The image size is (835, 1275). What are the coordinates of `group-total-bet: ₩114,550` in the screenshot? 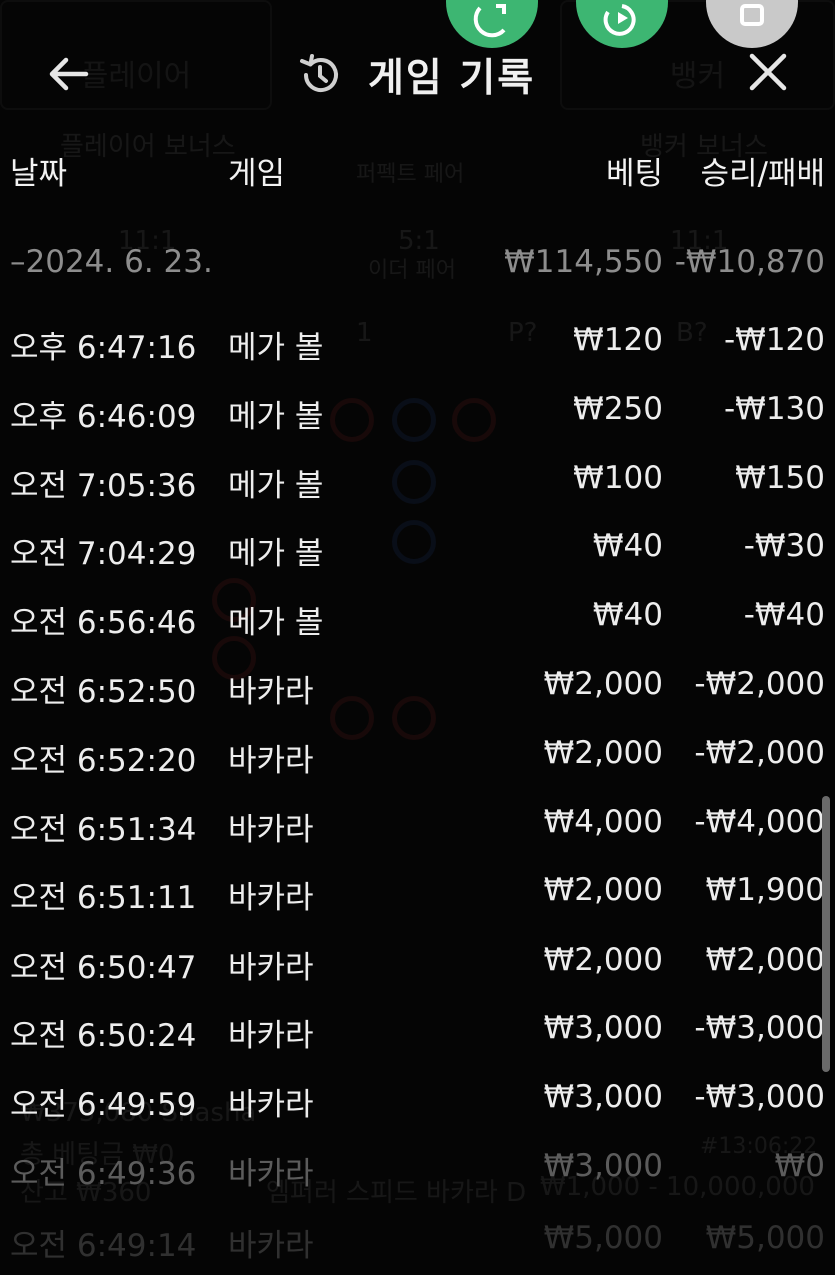 It's located at (583, 262).